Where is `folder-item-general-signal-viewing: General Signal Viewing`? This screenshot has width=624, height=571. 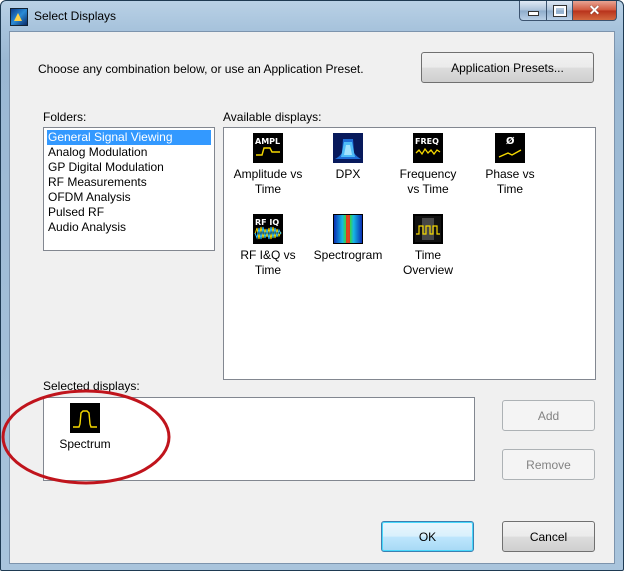
folder-item-general-signal-viewing: General Signal Viewing is located at coordinates (129, 137).